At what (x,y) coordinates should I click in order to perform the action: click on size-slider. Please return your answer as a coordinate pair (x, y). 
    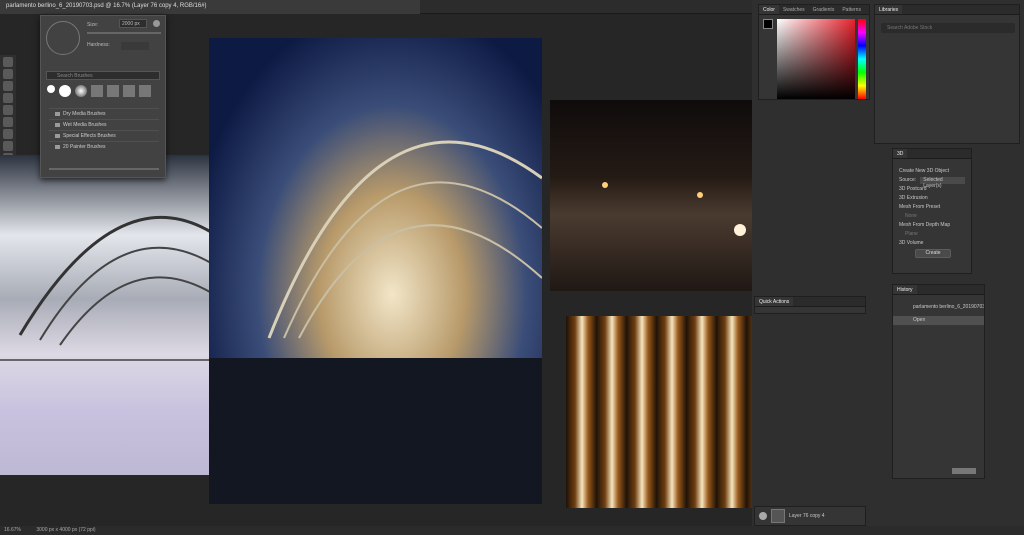
    Looking at the image, I should click on (124, 33).